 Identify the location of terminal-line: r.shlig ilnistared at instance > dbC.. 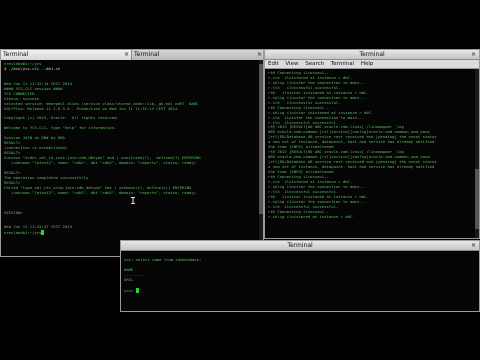
(311, 216).